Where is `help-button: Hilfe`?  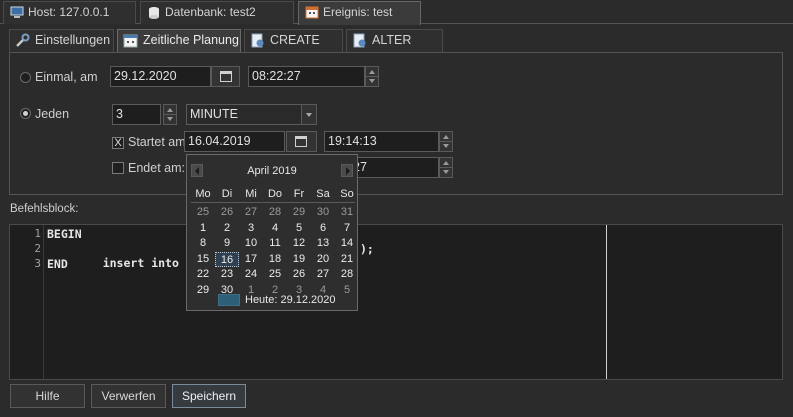 help-button: Hilfe is located at coordinates (47, 396).